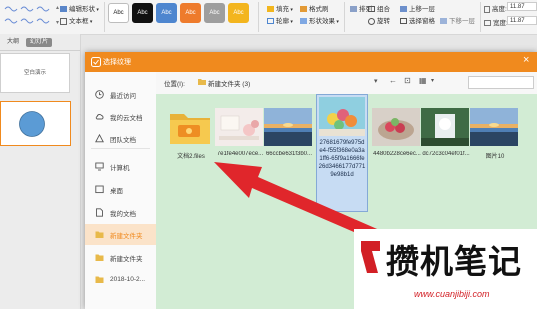  I want to click on address-bar: 位置(I): 新建文件夹 (3) ▾ ← ⊡ ▦ ▾, so click(346, 83).